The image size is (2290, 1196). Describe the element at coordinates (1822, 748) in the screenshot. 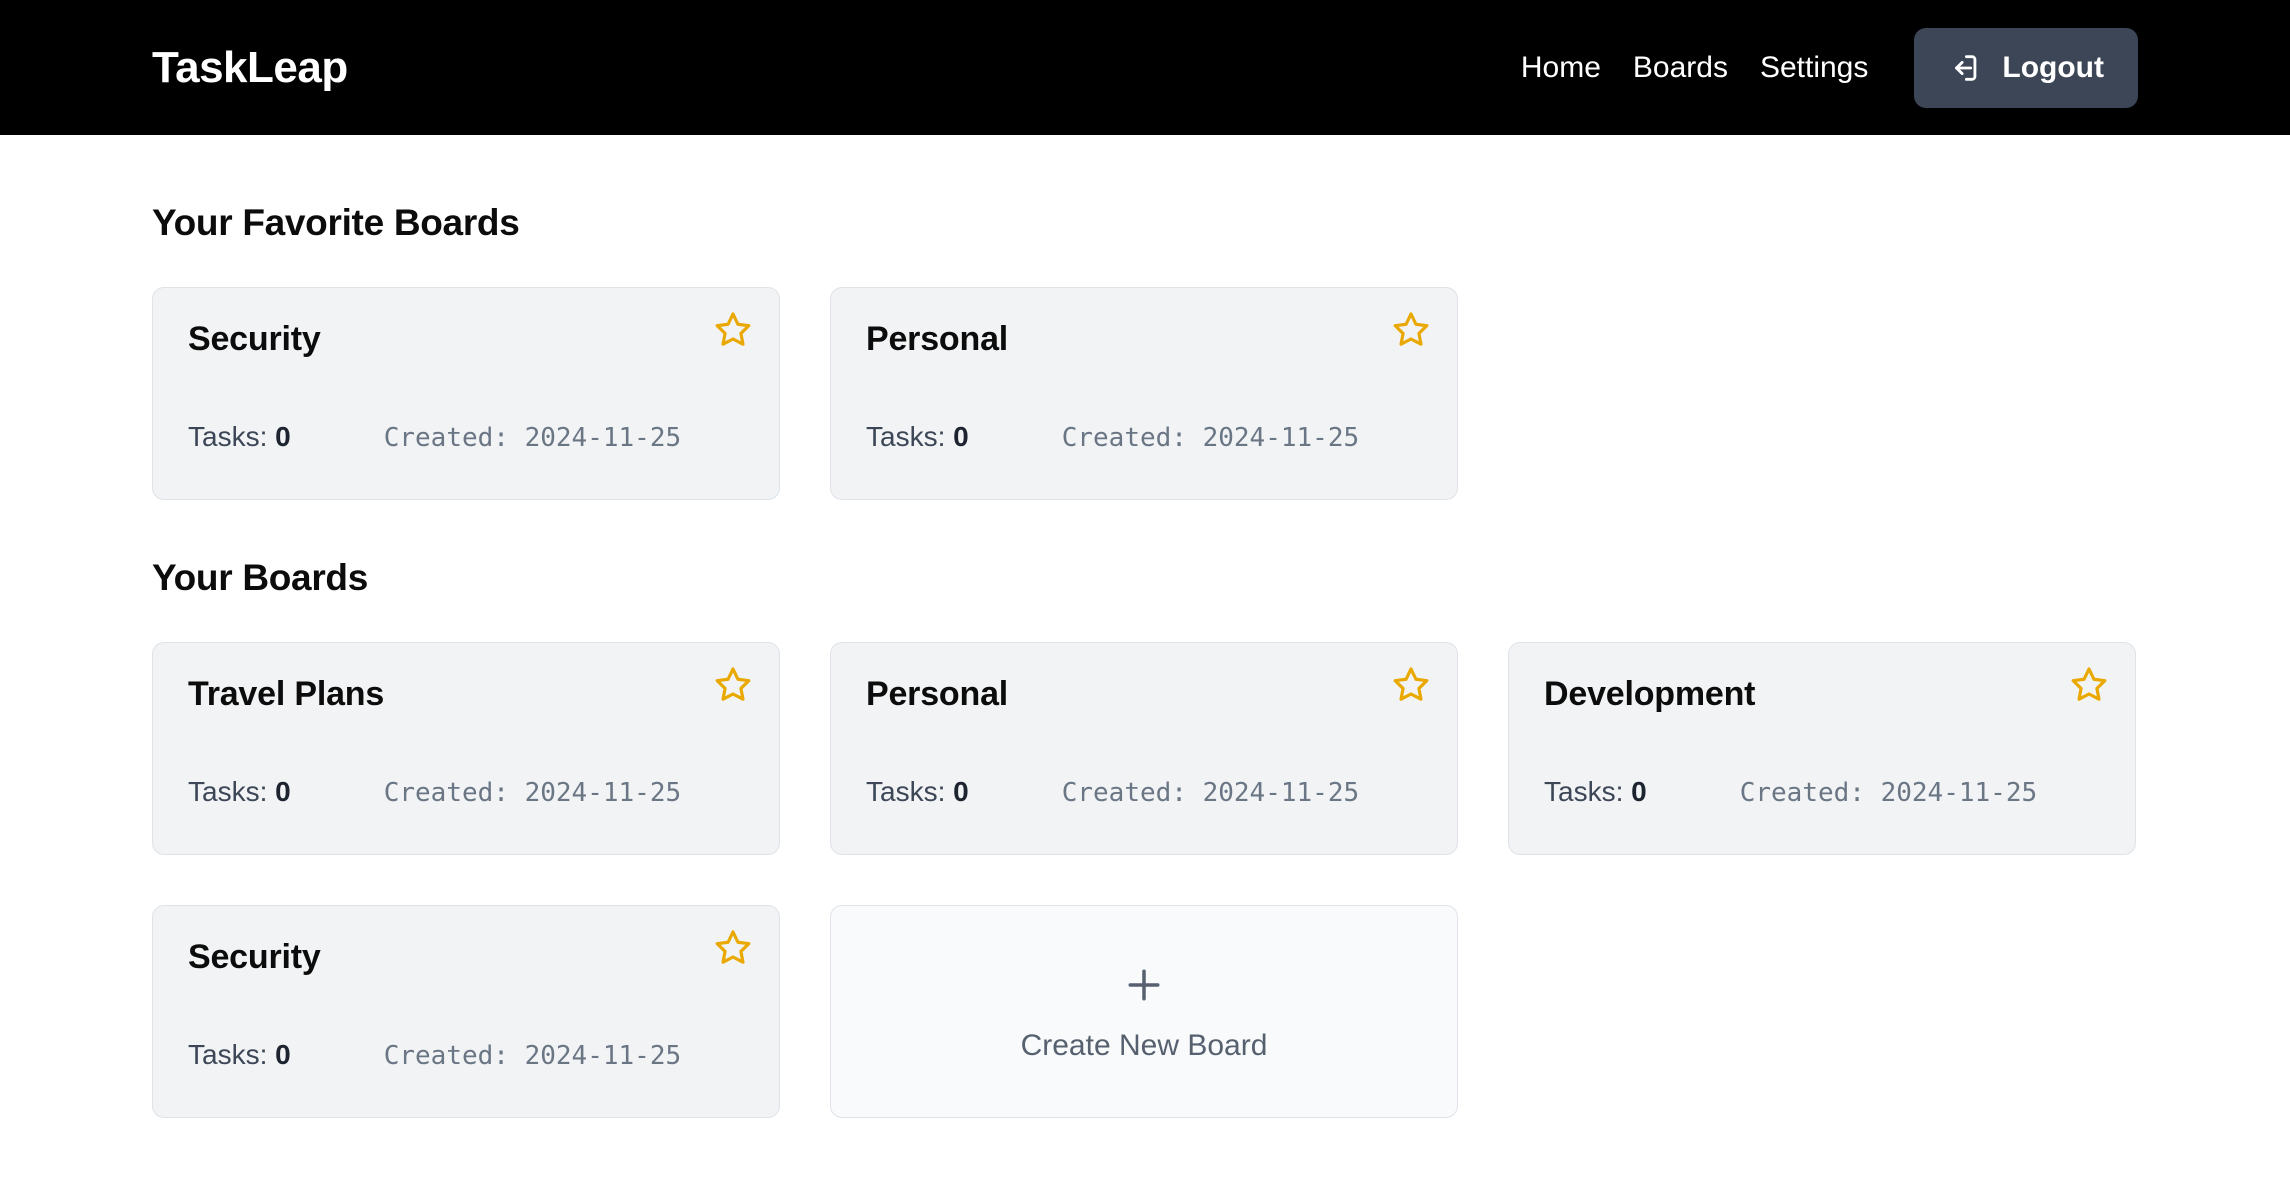

I see `board-card: Development Tasks: 0 Created: 2024-11-25` at that location.